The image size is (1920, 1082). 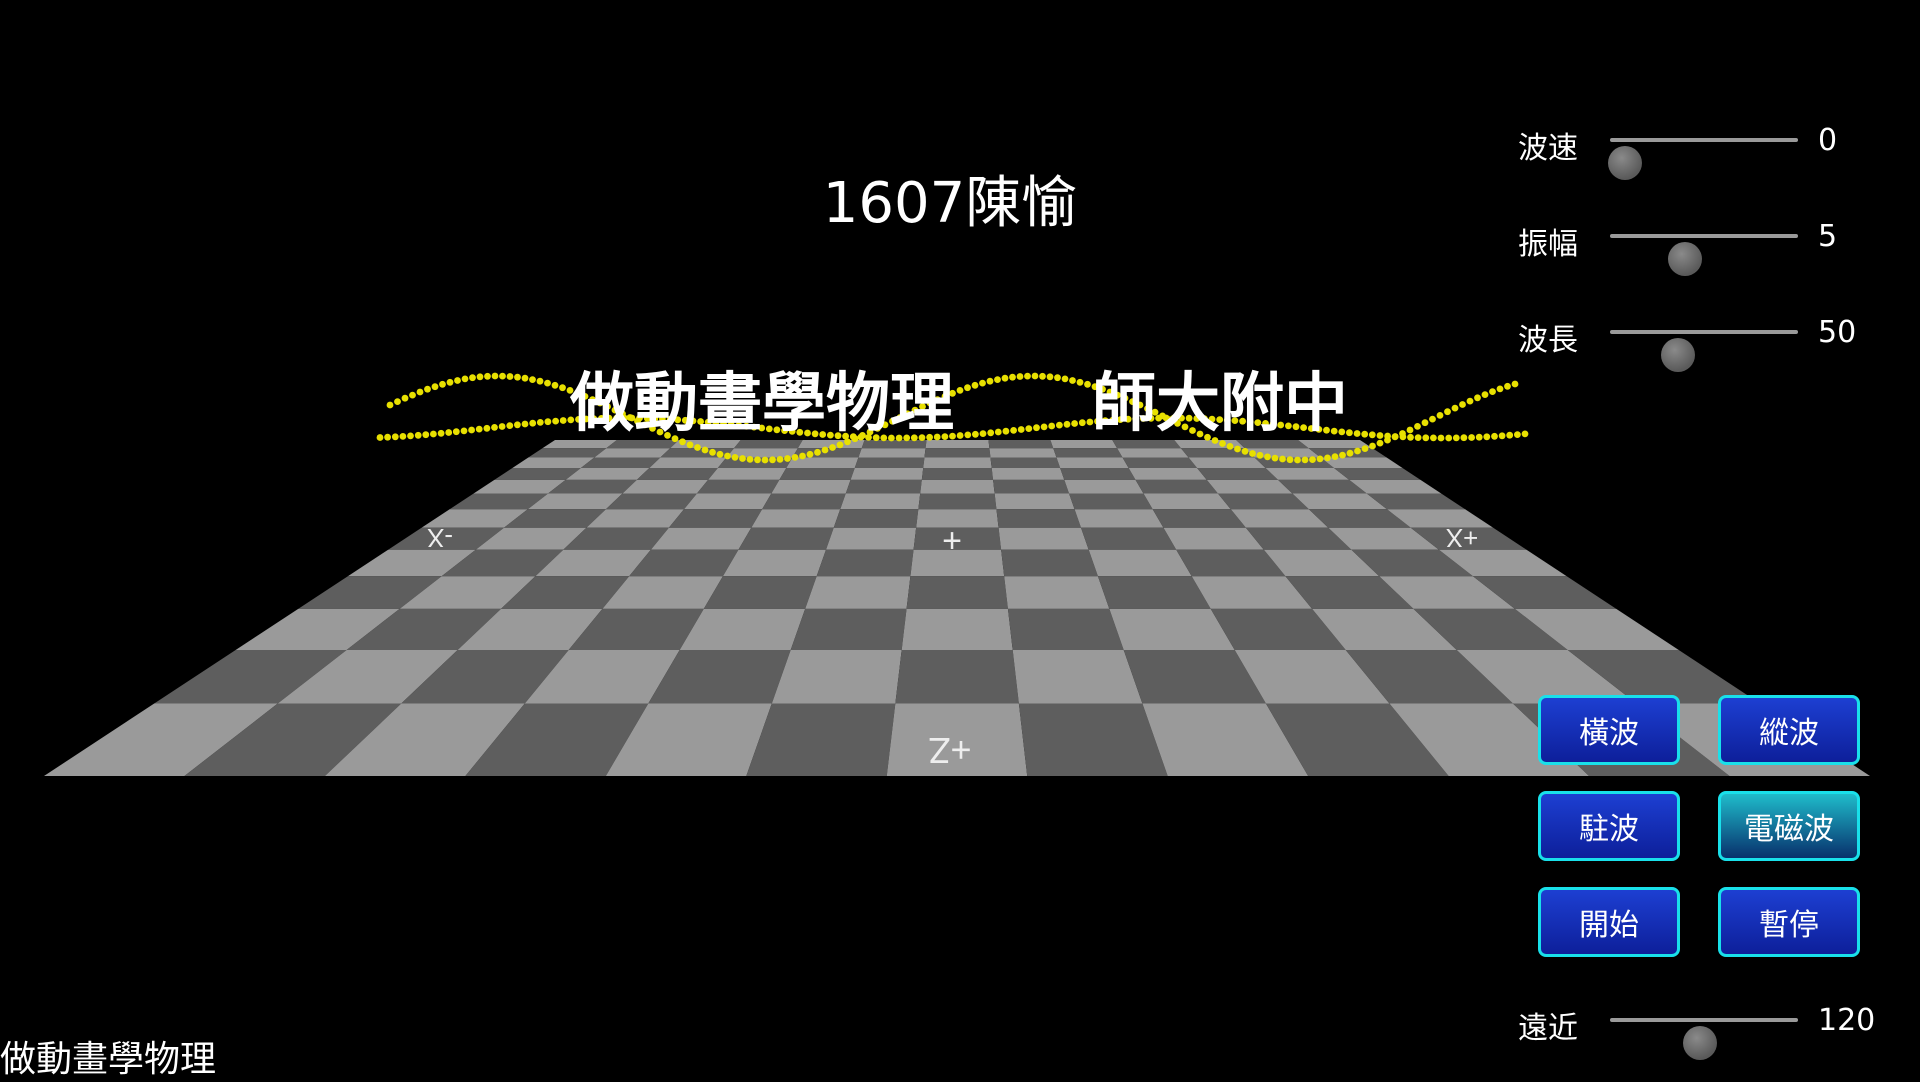 I want to click on amplitude-knob, so click(x=1685, y=259).